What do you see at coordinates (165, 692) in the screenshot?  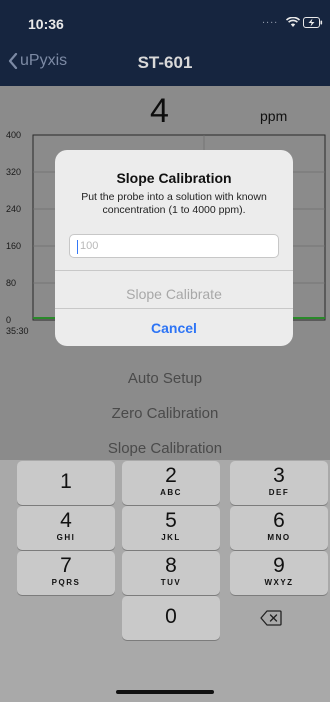 I see `home-indicator` at bounding box center [165, 692].